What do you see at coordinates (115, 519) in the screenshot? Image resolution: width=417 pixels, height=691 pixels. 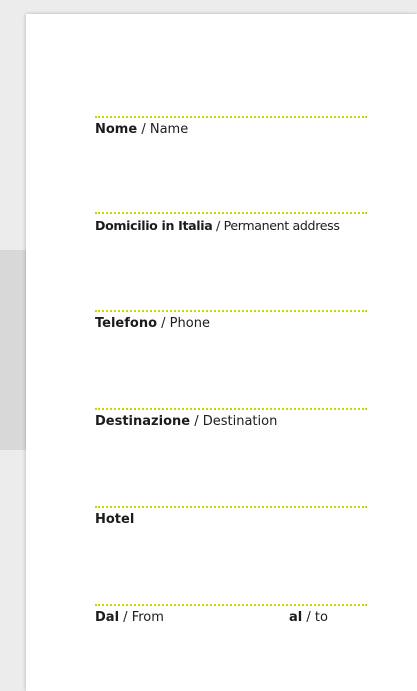 I see `hotel-label-it: Hotel` at bounding box center [115, 519].